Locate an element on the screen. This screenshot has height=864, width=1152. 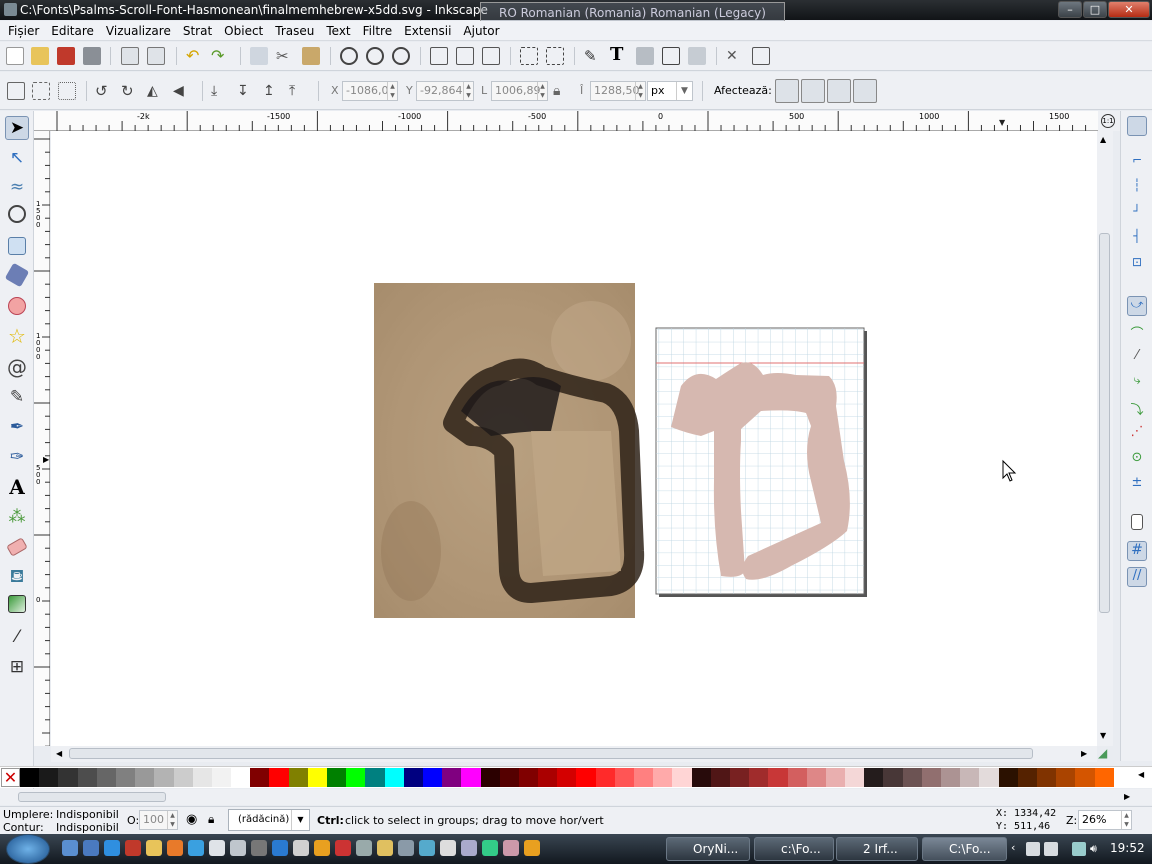
save-icon is located at coordinates (66, 56).